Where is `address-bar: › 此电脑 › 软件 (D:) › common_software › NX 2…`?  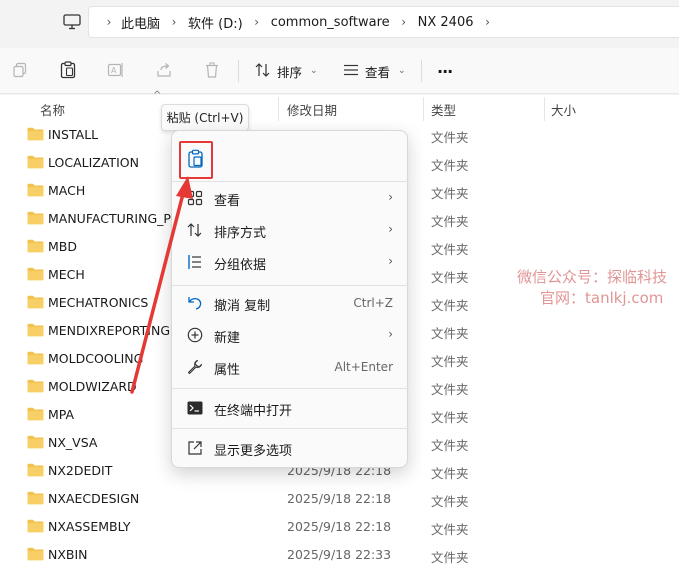 address-bar: › 此电脑 › 软件 (D:) › common_software › NX 2… is located at coordinates (339, 22).